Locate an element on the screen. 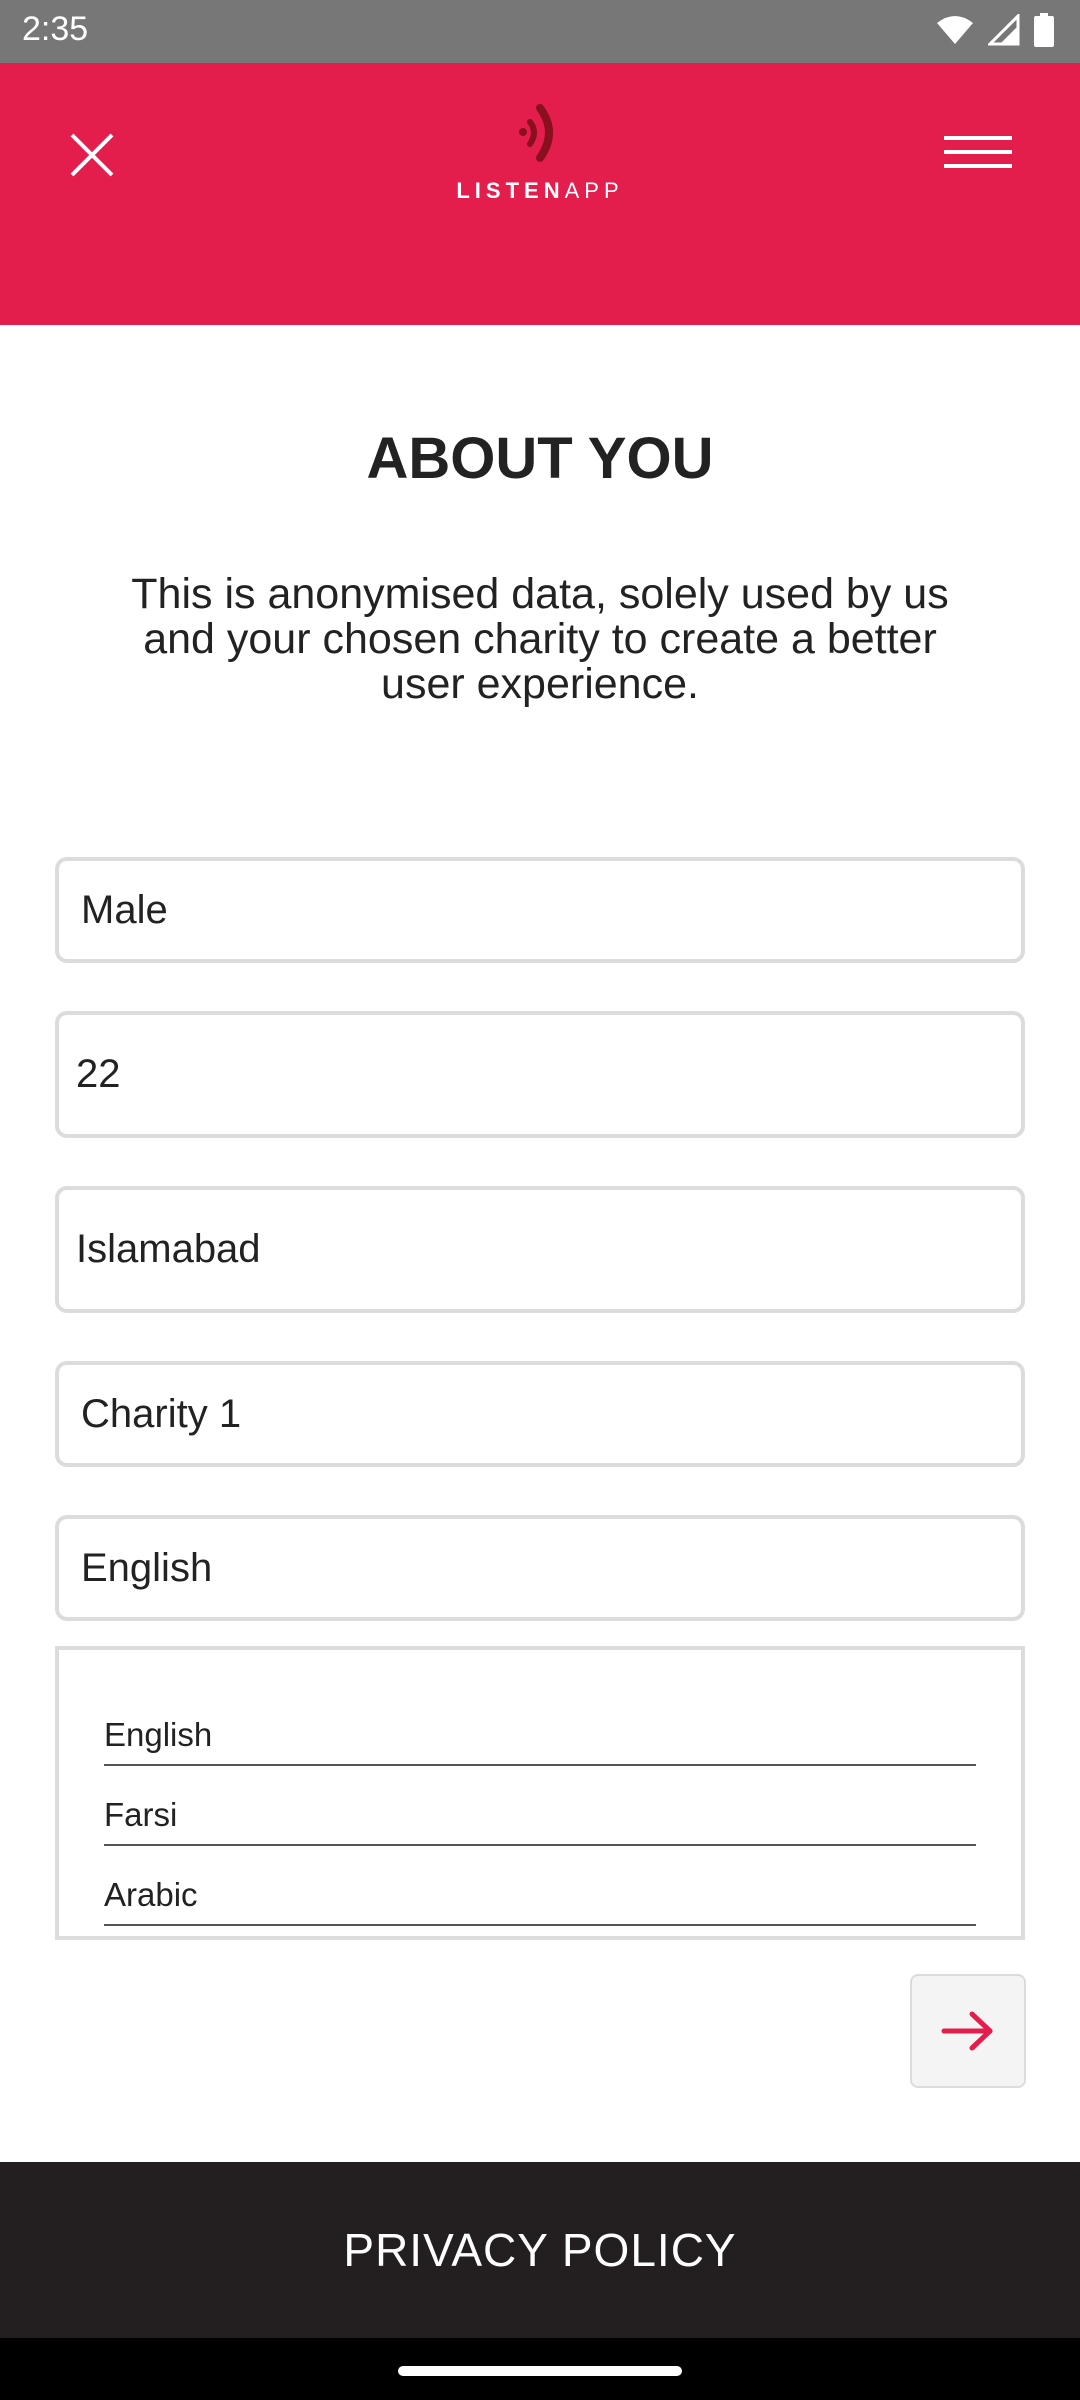 The height and width of the screenshot is (2400, 1080). footer: PRIVACY POLICY is located at coordinates (540, 2250).